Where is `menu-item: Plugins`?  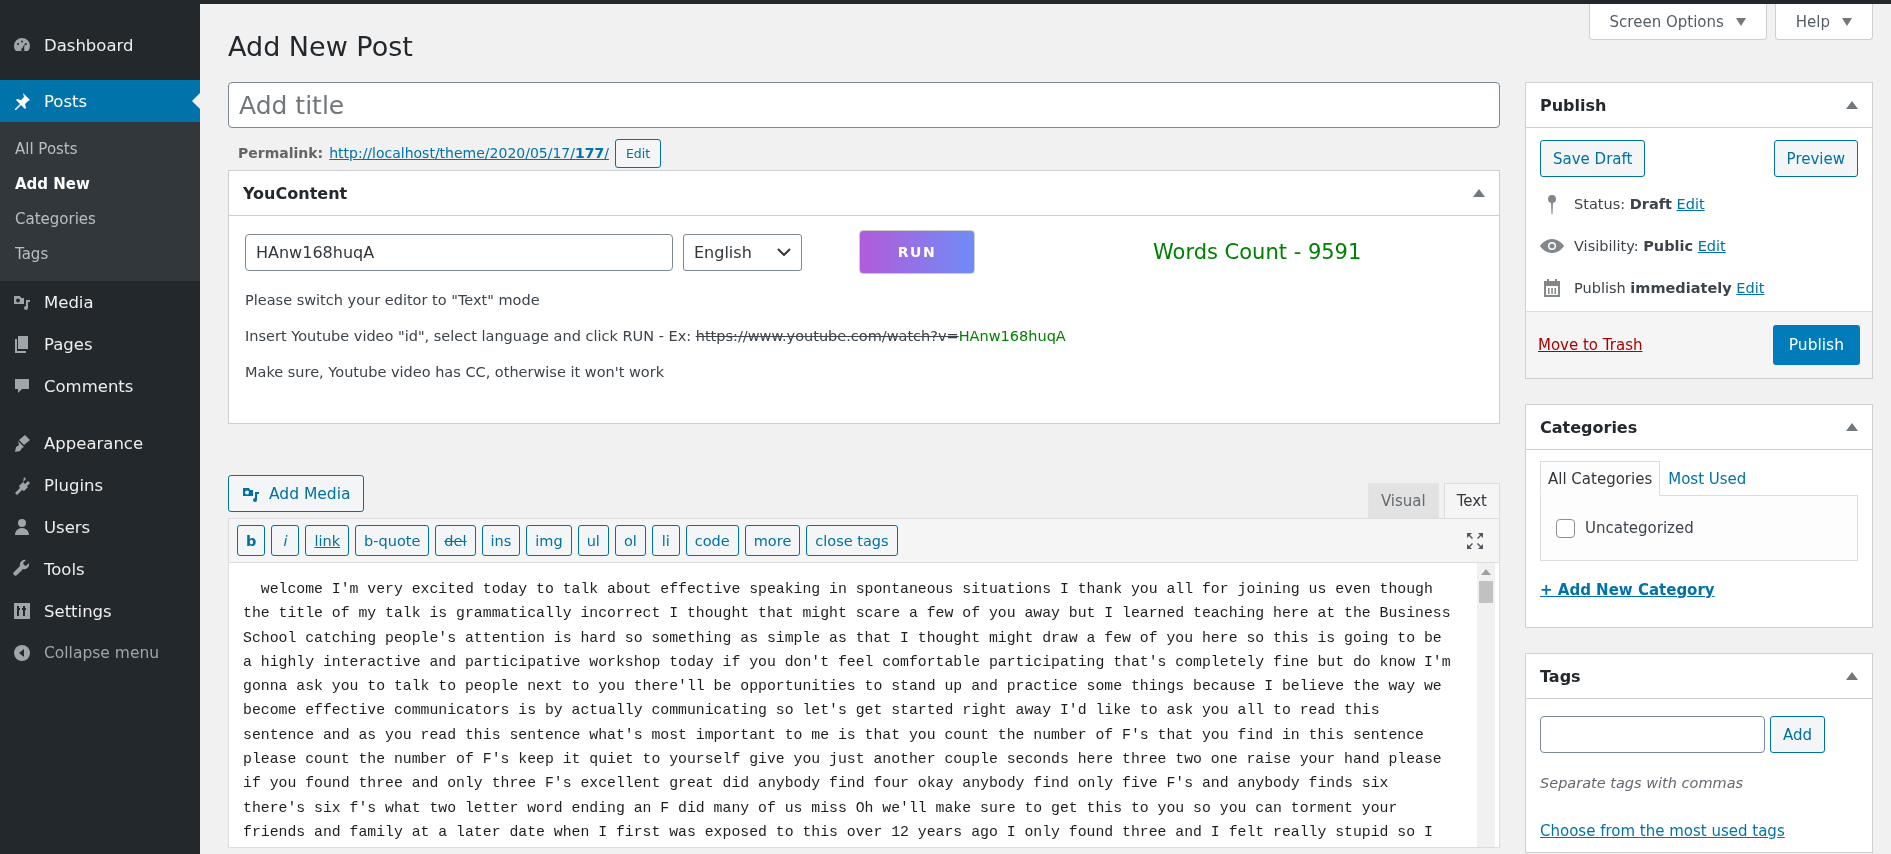 menu-item: Plugins is located at coordinates (100, 485).